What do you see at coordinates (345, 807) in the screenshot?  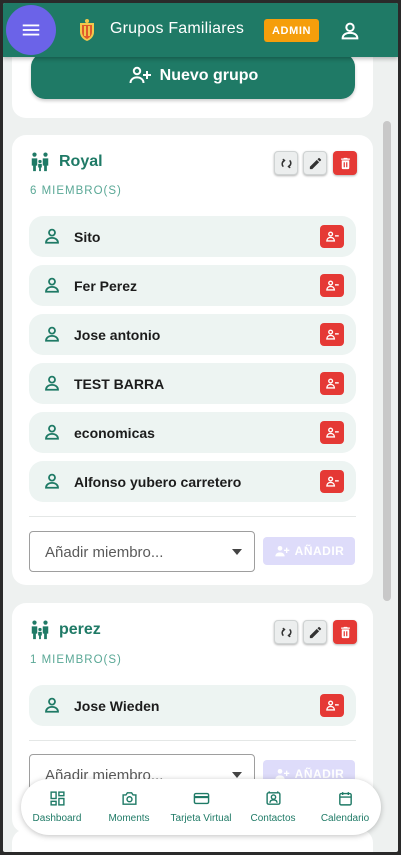 I see `nav-item-calendario: Calendario` at bounding box center [345, 807].